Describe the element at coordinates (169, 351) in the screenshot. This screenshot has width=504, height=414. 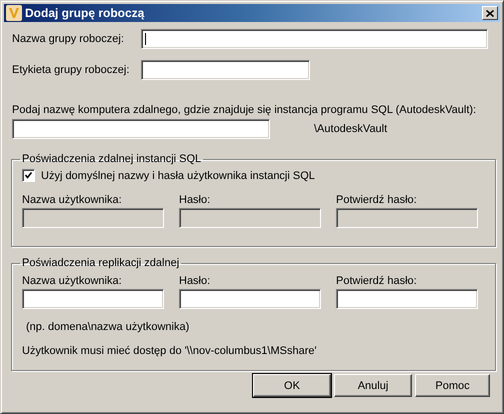
I see `note-text: Użytkownik musi mieć dostęp do '\\nov-columbus1\MSshare'` at that location.